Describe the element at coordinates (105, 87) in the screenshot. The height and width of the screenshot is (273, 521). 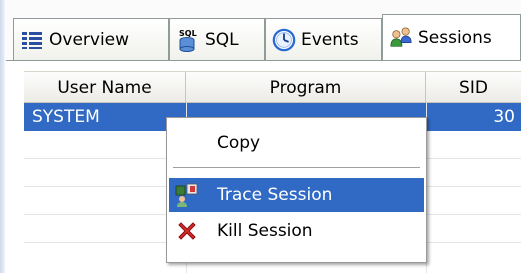
I see `col-header-user-name: User Name` at that location.